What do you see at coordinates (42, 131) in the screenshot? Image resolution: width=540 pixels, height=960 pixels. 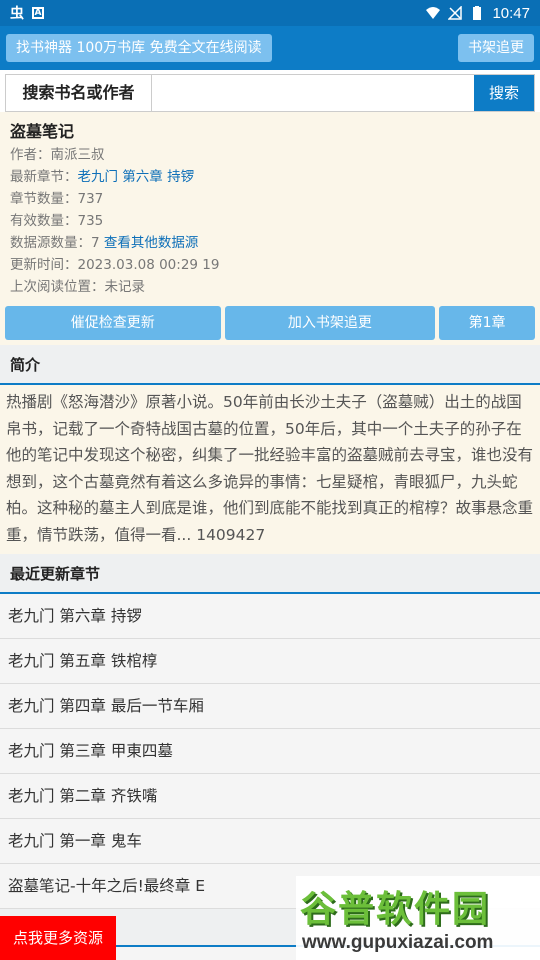 I see `book-title: 盗墓笔记` at bounding box center [42, 131].